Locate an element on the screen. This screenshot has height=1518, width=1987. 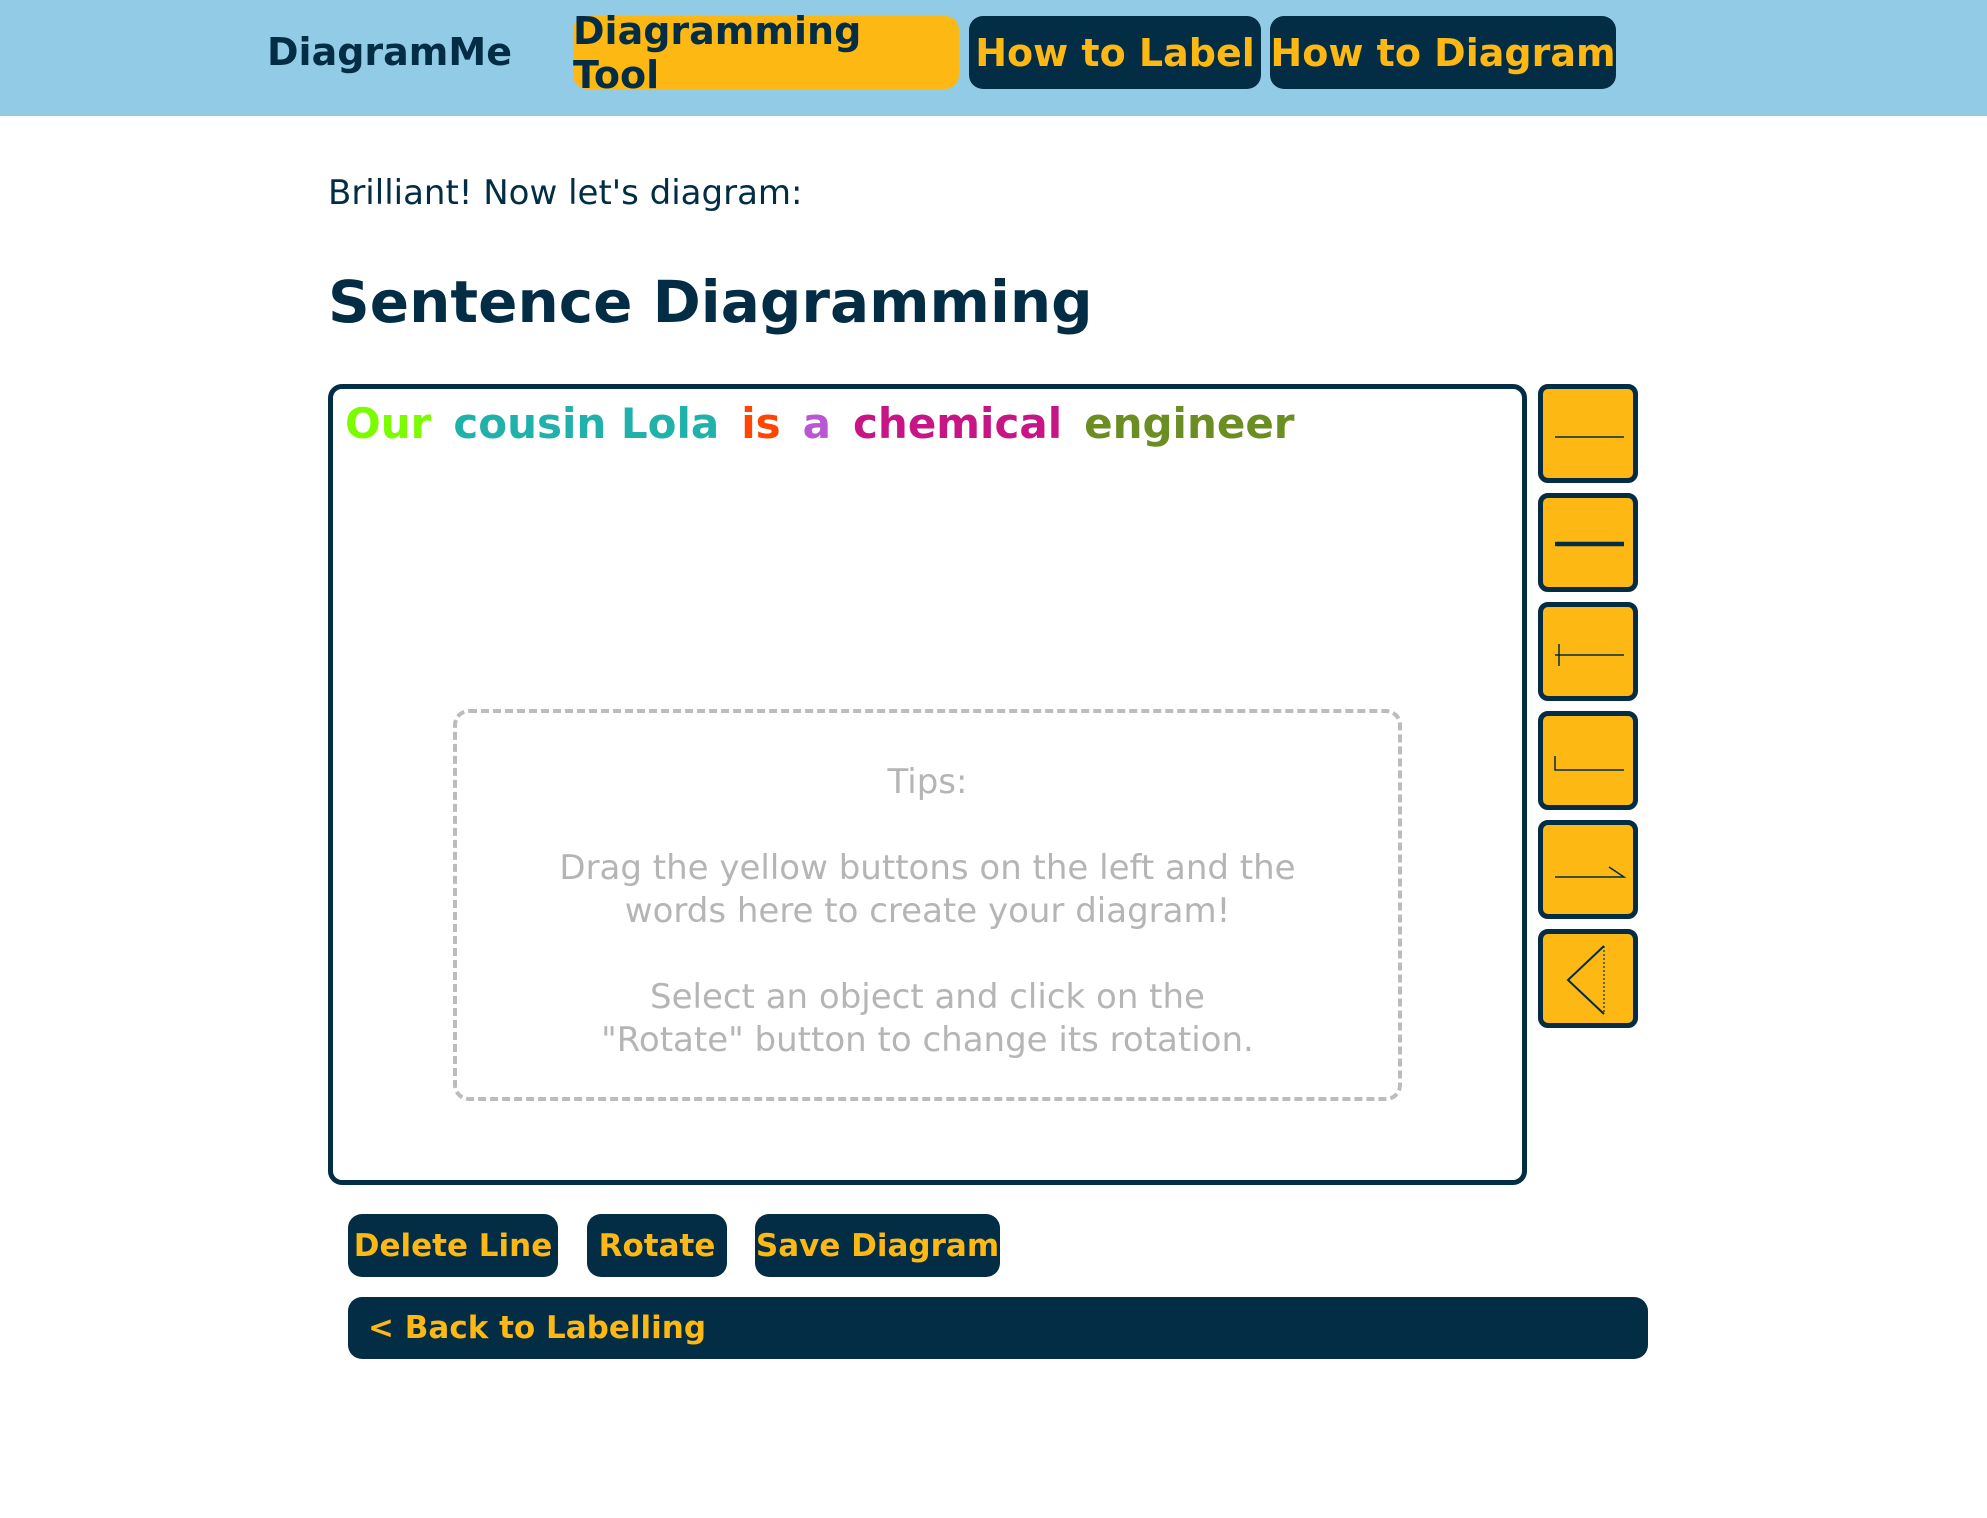
tab-how-to-label: How to Label is located at coordinates (1115, 52).